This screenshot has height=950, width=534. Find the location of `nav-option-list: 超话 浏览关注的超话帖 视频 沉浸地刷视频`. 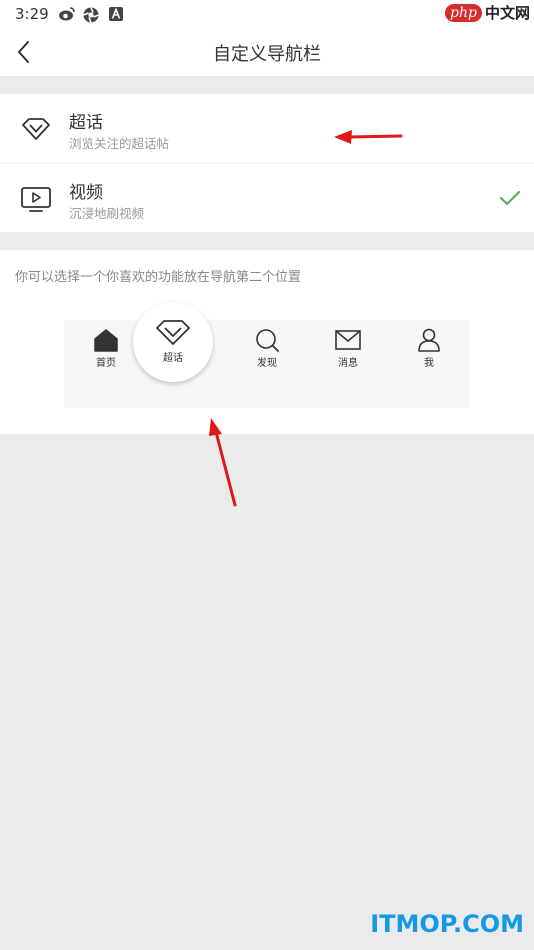

nav-option-list: 超话 浏览关注的超话帖 视频 沉浸地刷视频 is located at coordinates (267, 163).